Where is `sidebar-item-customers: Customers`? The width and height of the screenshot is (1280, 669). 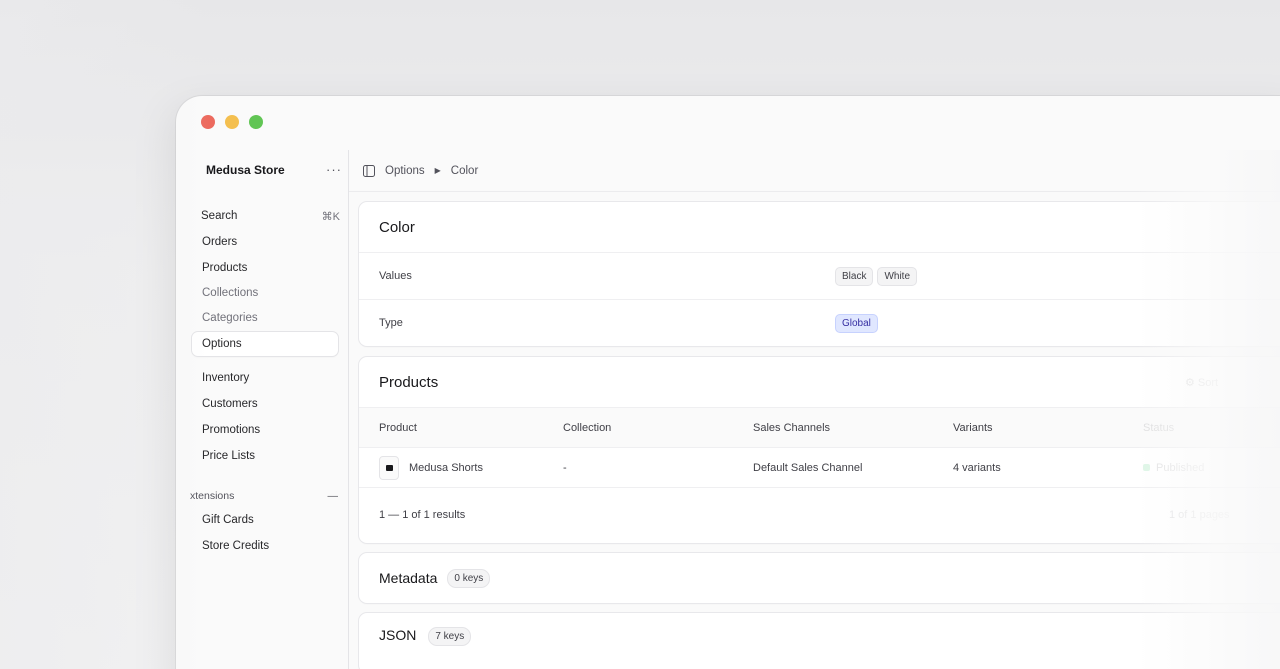
sidebar-item-customers: Customers is located at coordinates (270, 404).